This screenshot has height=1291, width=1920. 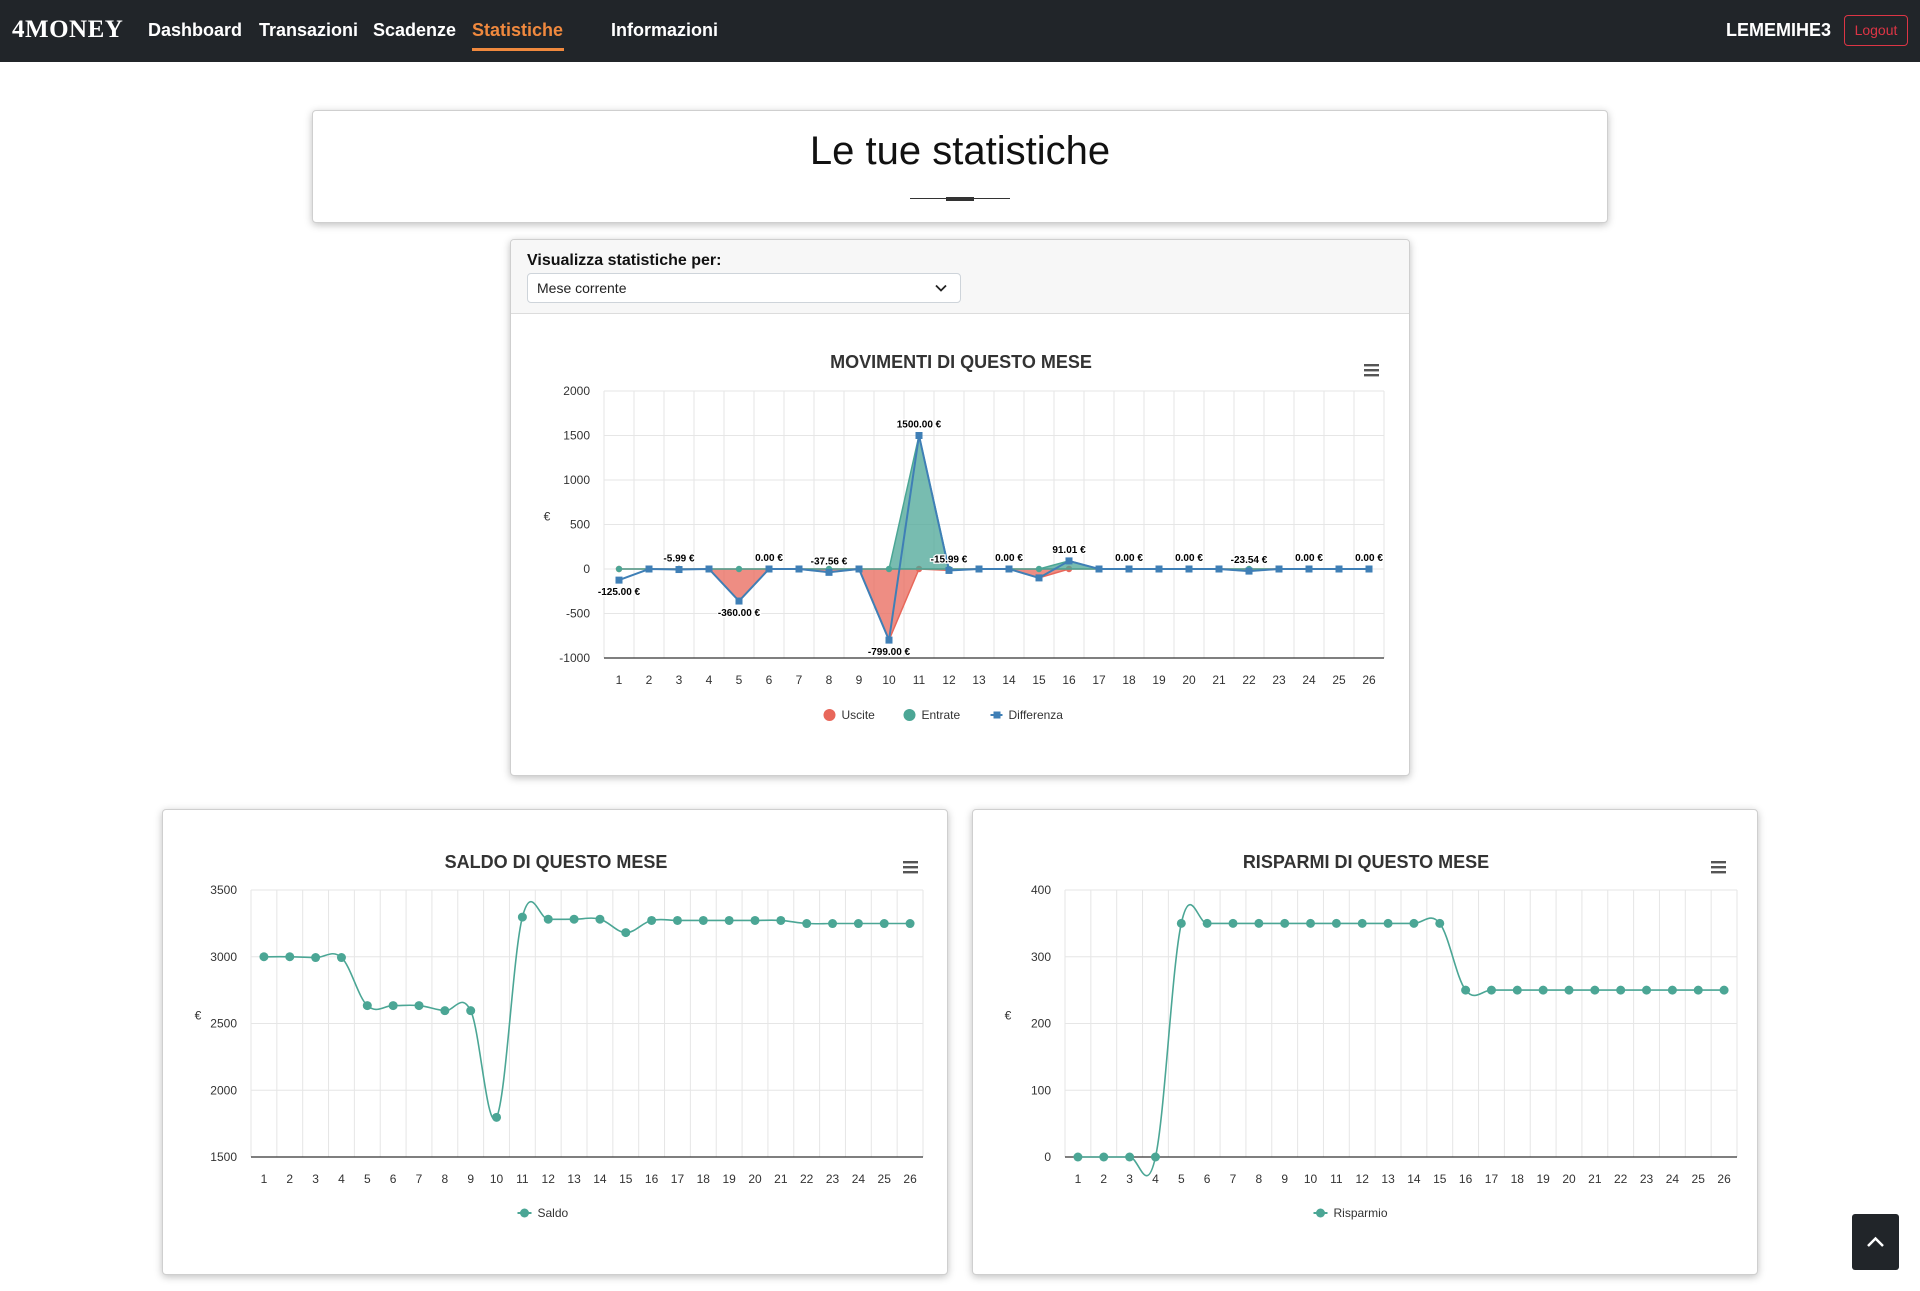 What do you see at coordinates (414, 30) in the screenshot?
I see `nav-scadenze: Scadenze` at bounding box center [414, 30].